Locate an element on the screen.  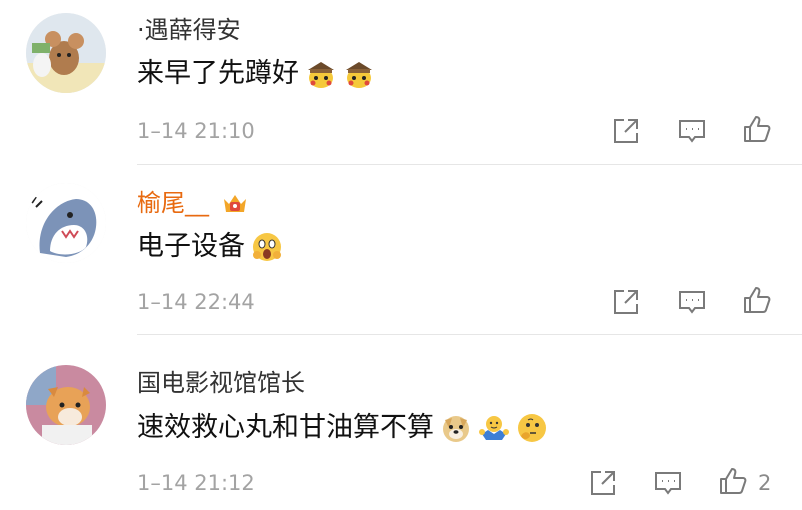
comment-text-content: 电子设备 is located at coordinates (191, 246).